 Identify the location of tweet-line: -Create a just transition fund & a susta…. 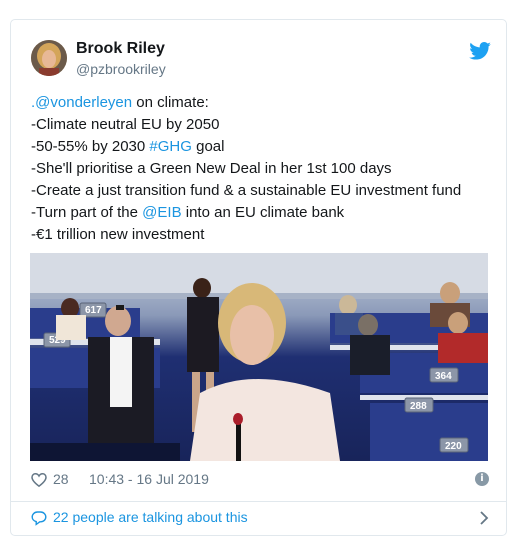
(246, 190).